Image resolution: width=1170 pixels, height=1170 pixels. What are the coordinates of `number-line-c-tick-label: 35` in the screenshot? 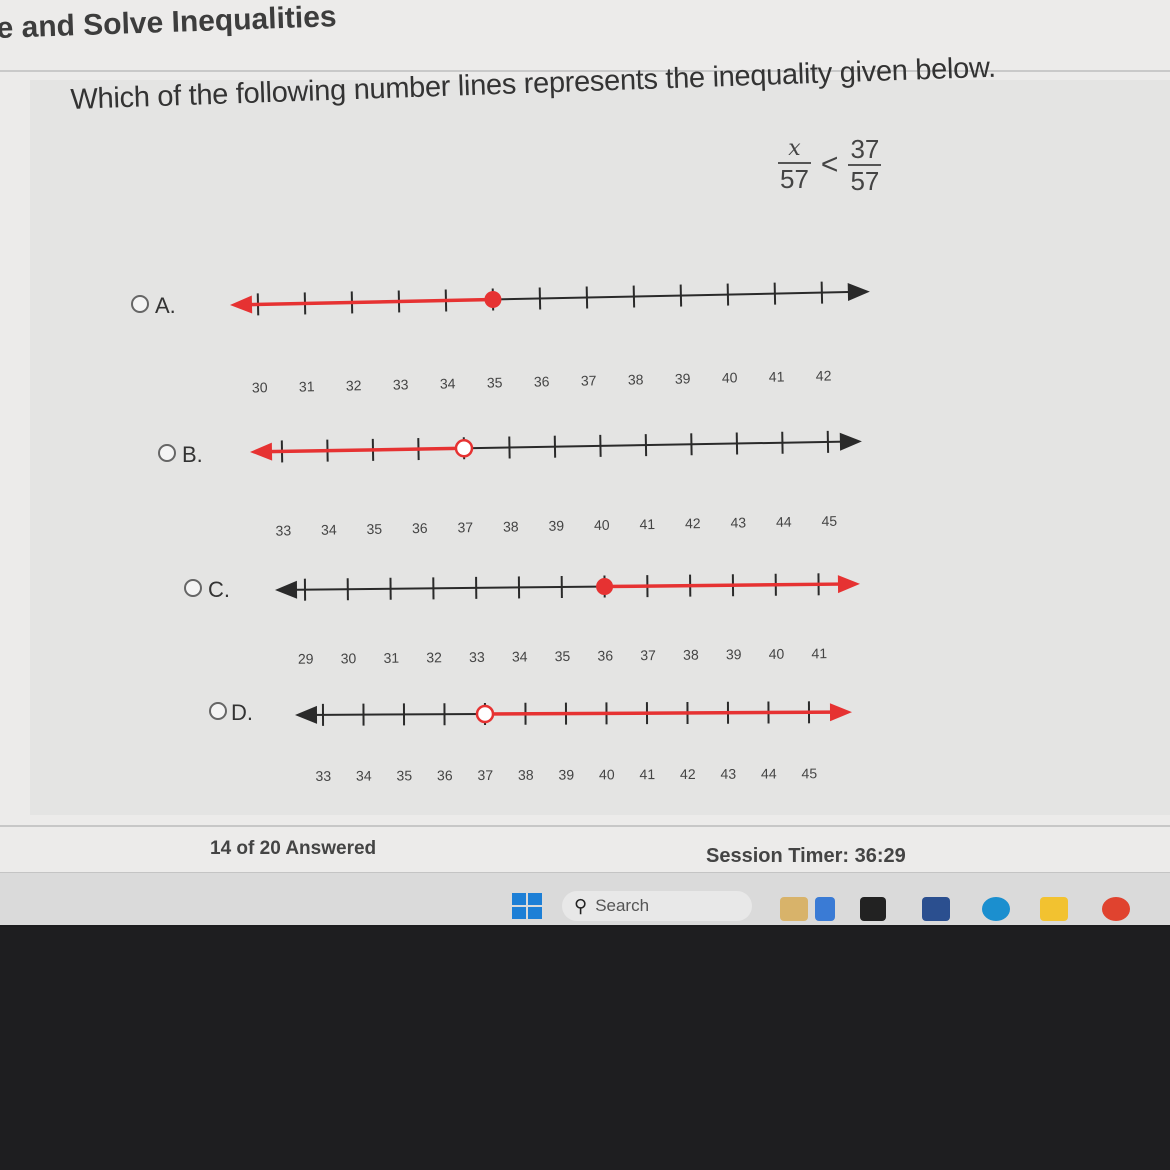 It's located at (563, 656).